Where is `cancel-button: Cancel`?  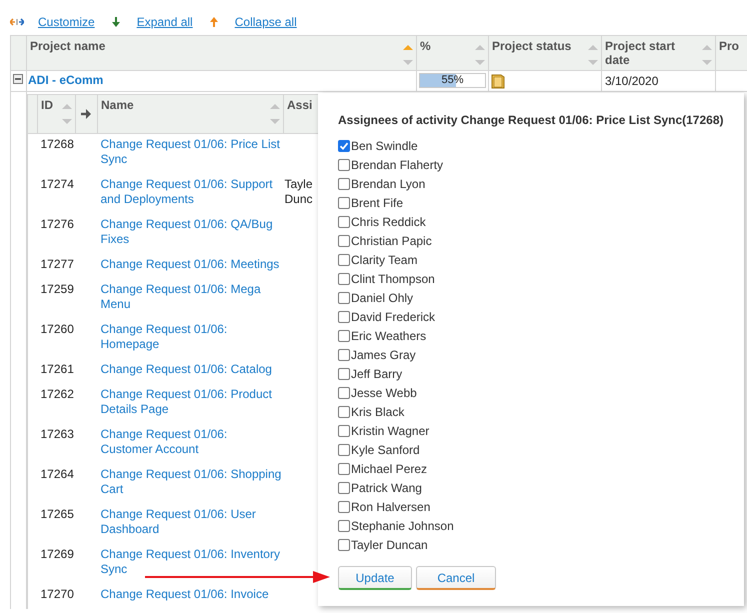 cancel-button: Cancel is located at coordinates (456, 578).